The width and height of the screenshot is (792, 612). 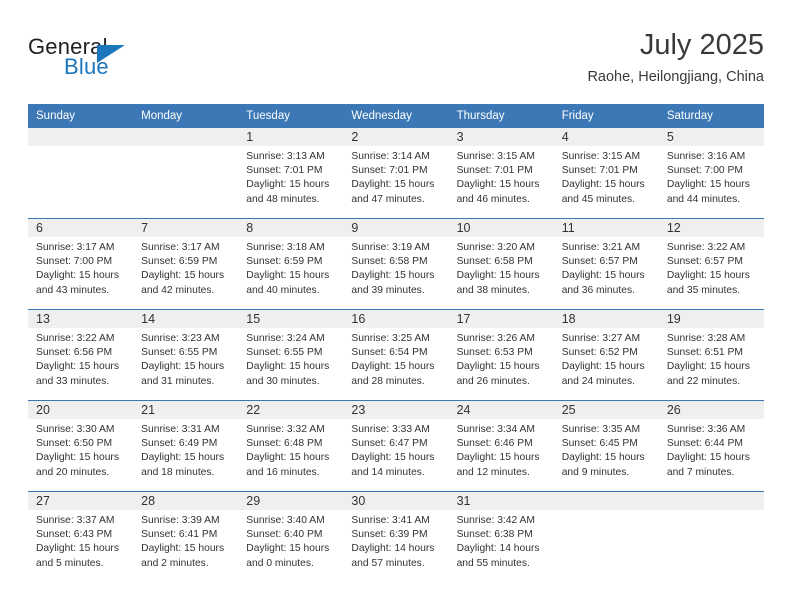 What do you see at coordinates (291, 319) in the screenshot?
I see `day-number: 15` at bounding box center [291, 319].